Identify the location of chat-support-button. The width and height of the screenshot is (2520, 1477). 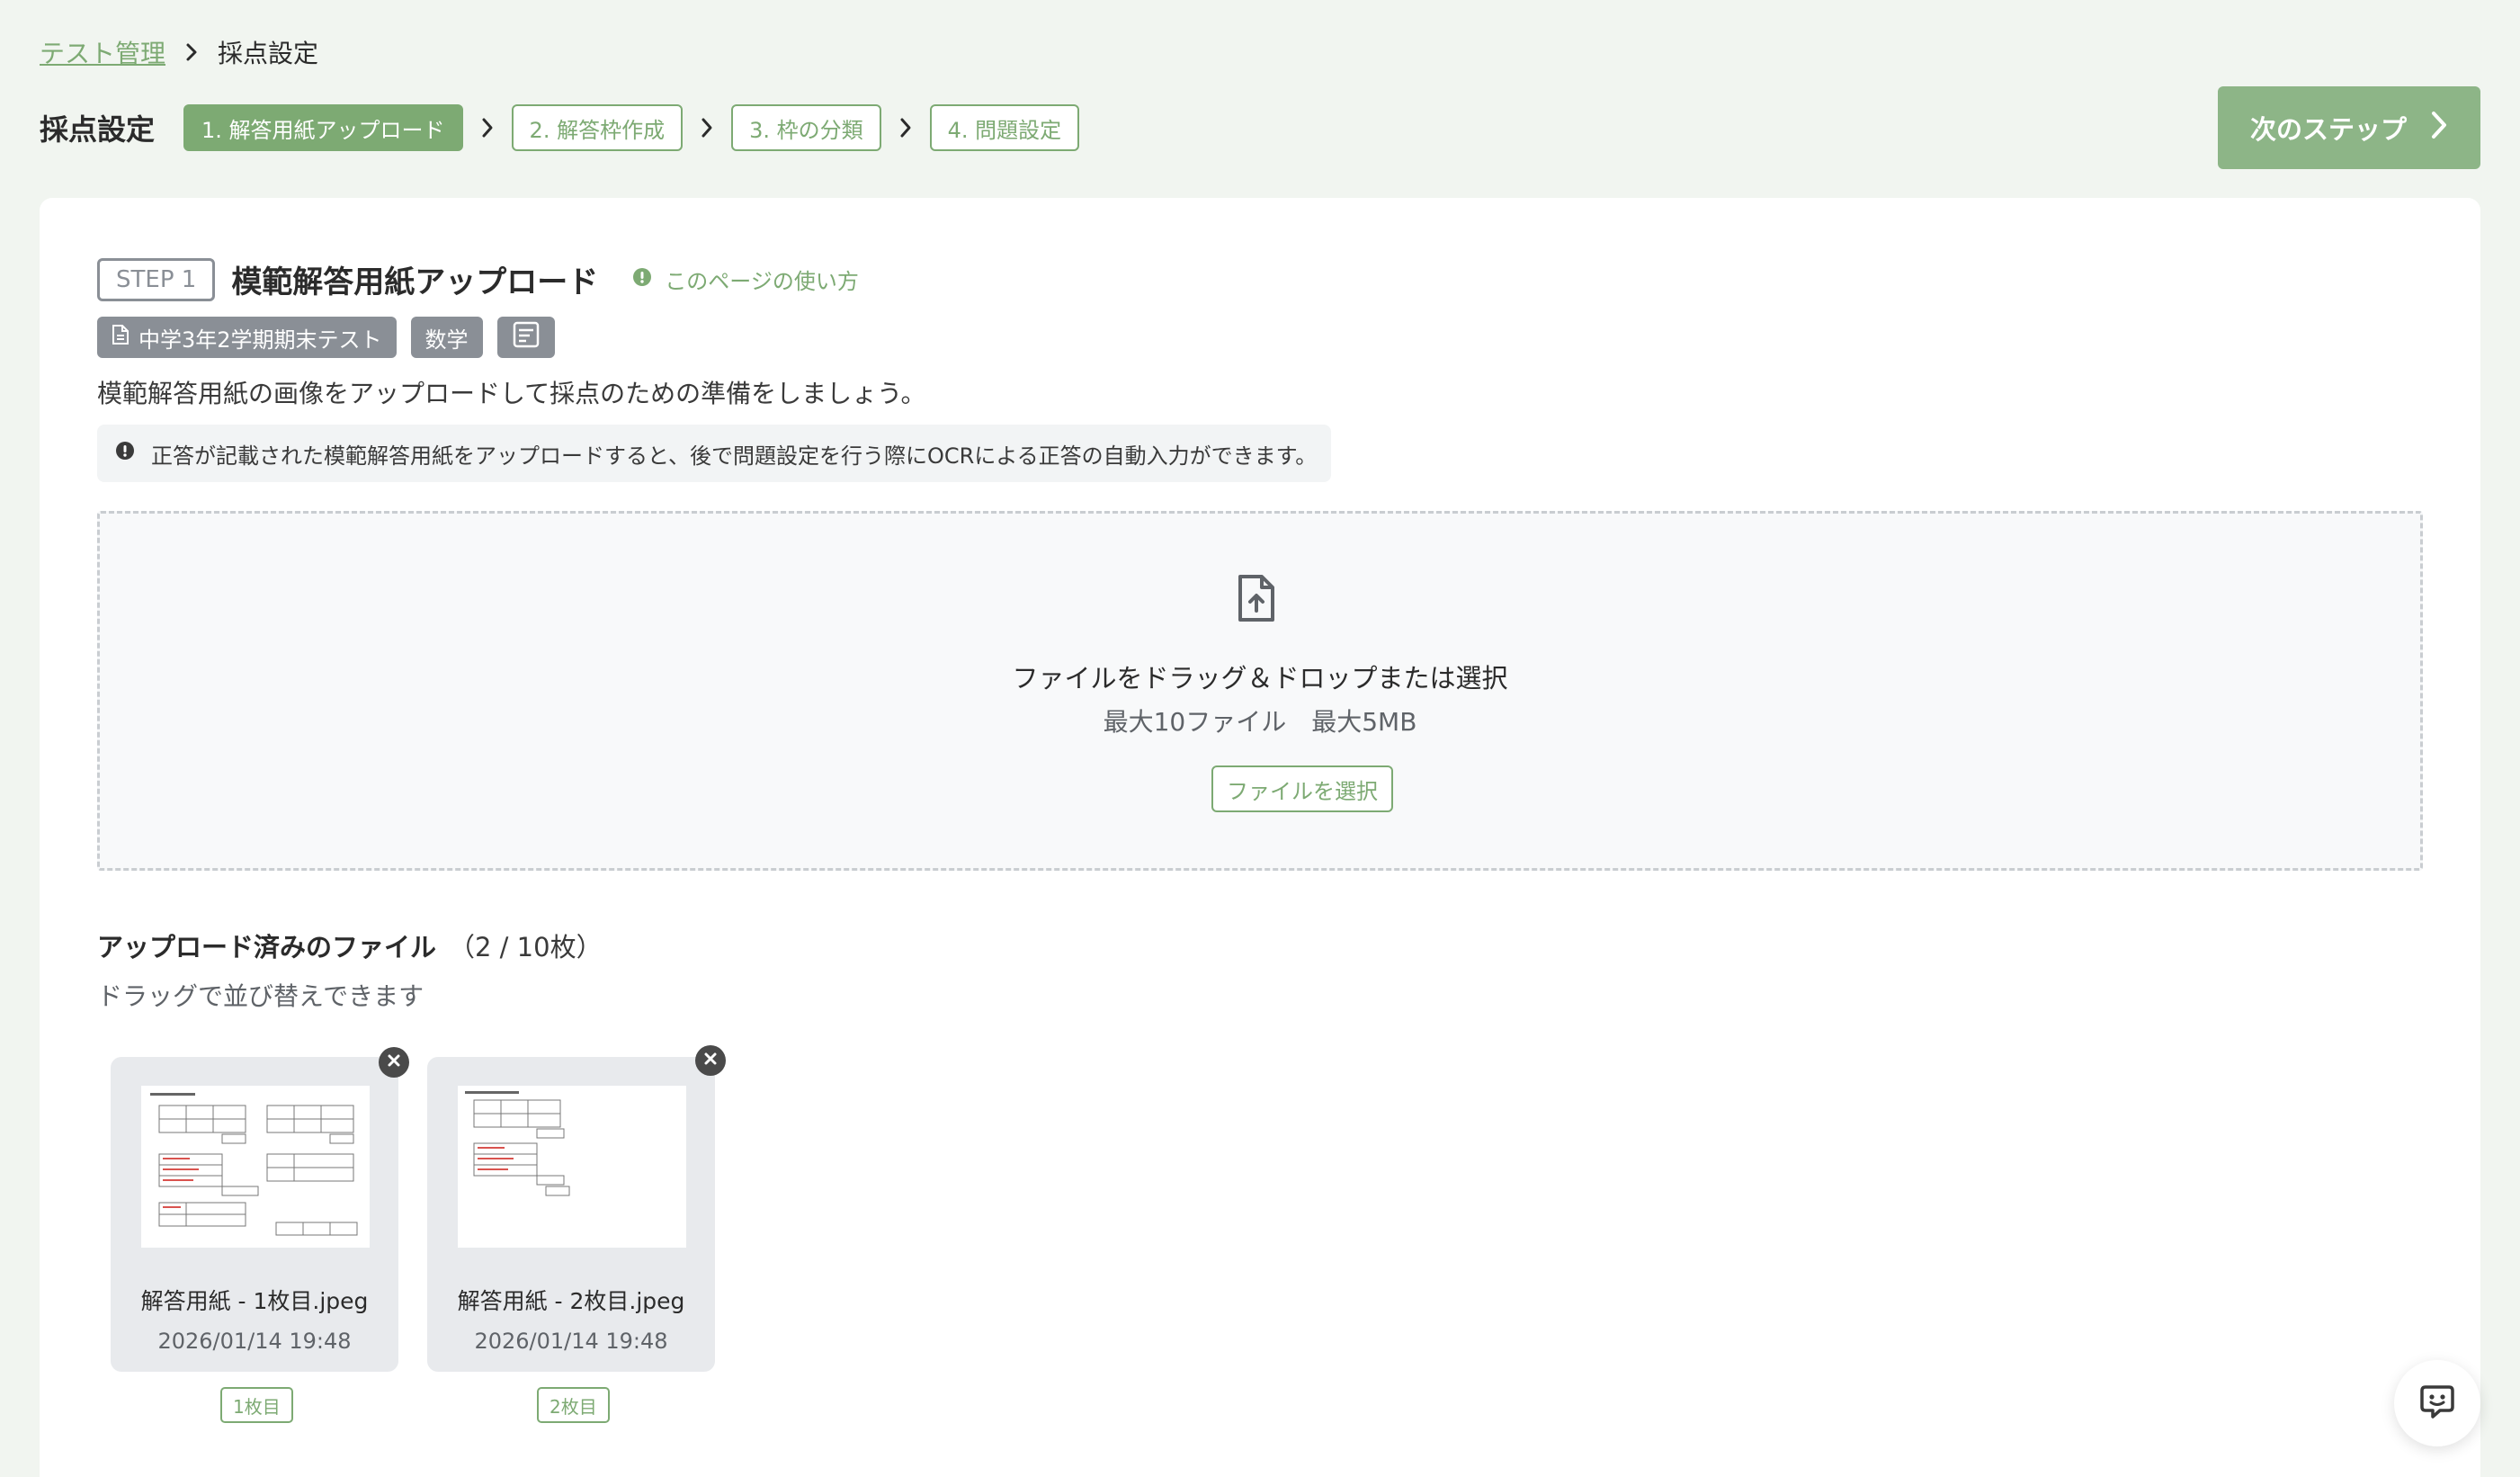
(2437, 1403).